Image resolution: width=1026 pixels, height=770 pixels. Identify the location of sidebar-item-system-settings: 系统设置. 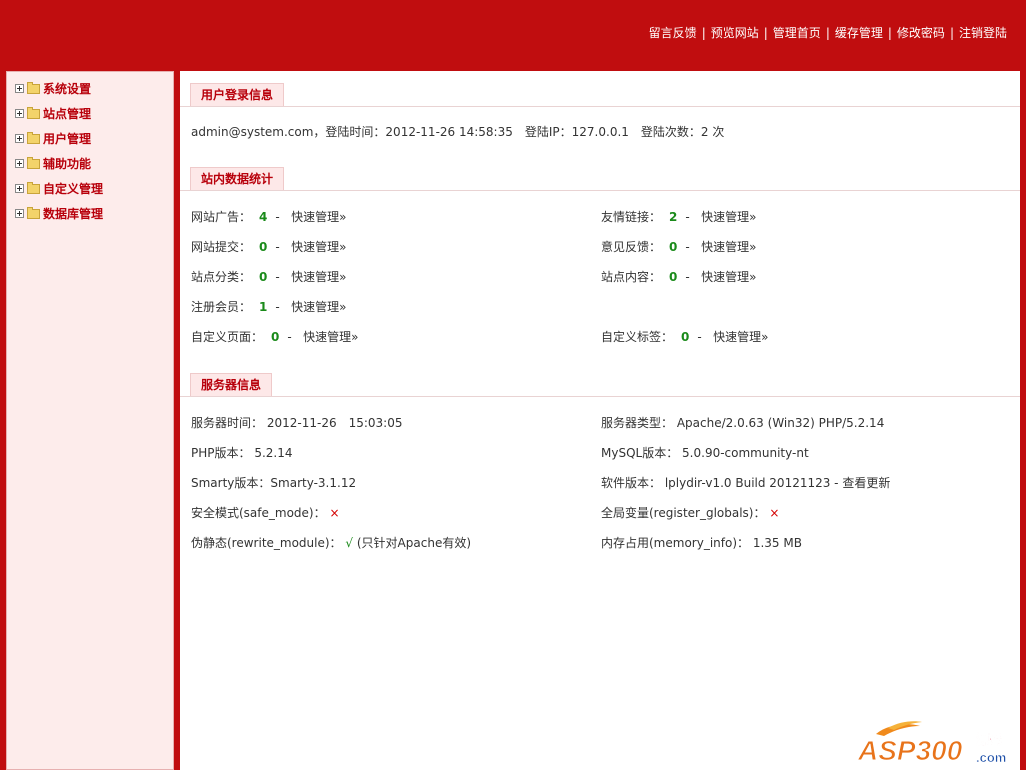
(90, 88).